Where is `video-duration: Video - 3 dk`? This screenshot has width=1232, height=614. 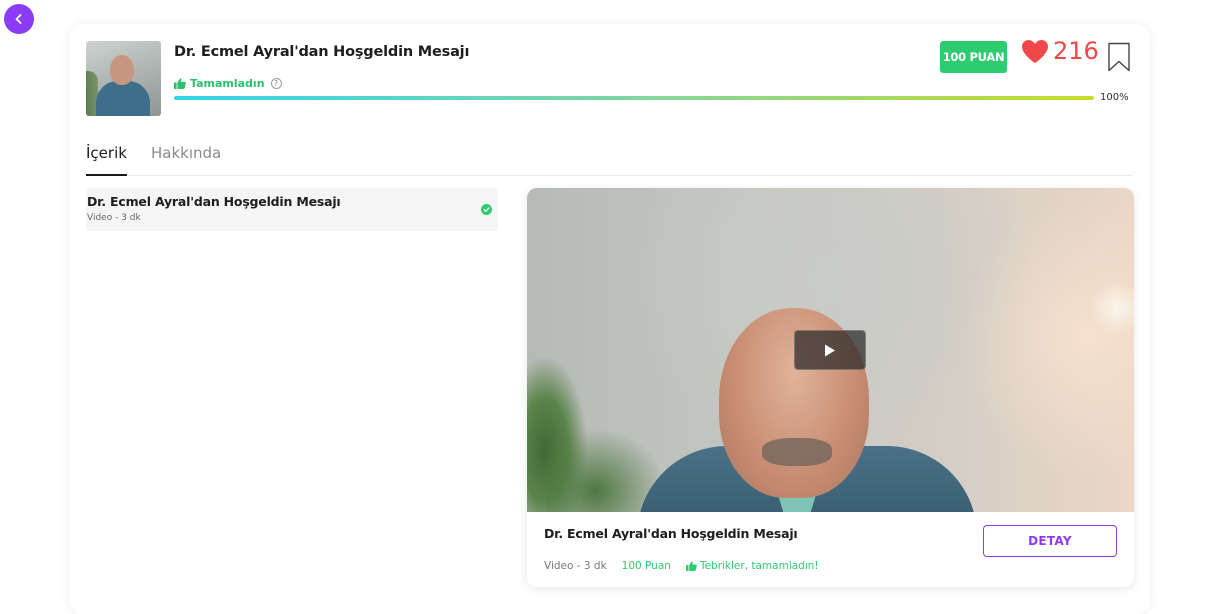 video-duration: Video - 3 dk is located at coordinates (575, 566).